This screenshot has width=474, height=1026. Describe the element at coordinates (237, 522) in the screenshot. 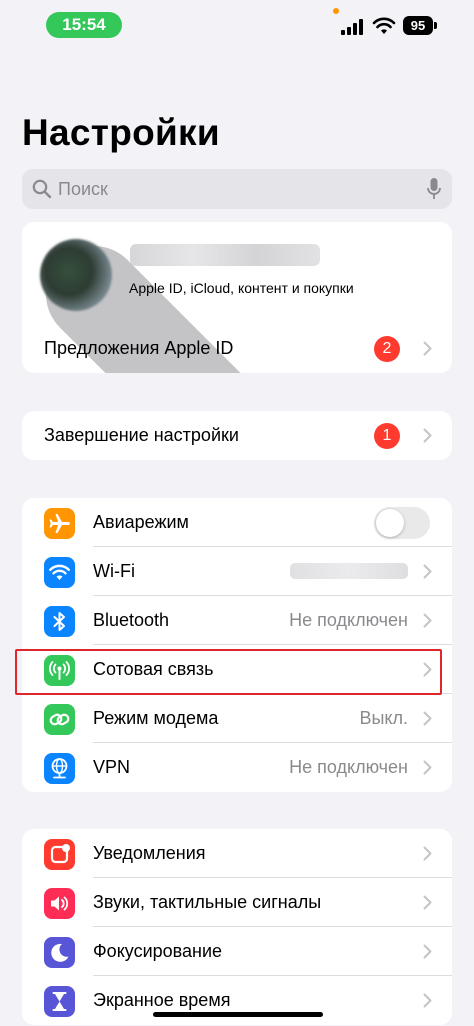

I see `airplane-mode-row: Авиарежим` at that location.